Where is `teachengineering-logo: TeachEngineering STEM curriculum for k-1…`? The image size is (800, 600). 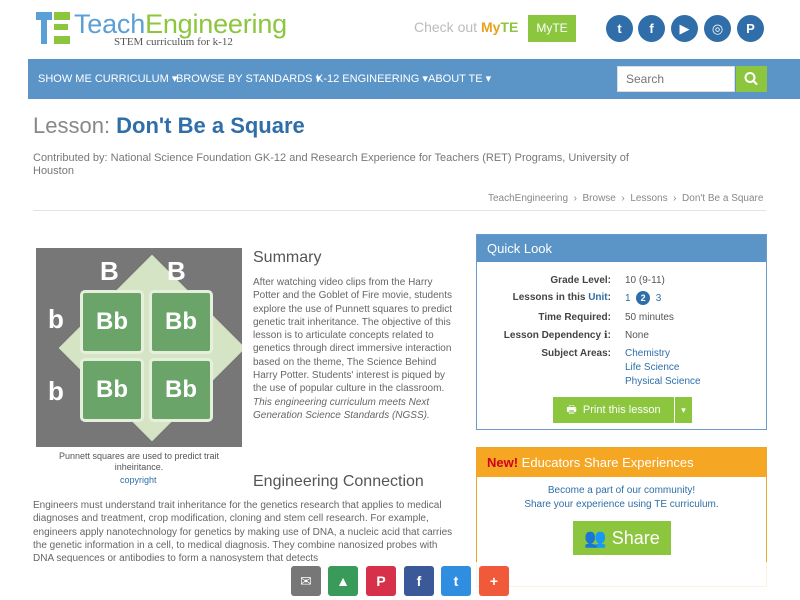 teachengineering-logo: TeachEngineering STEM curriculum for k-1… is located at coordinates (161, 29).